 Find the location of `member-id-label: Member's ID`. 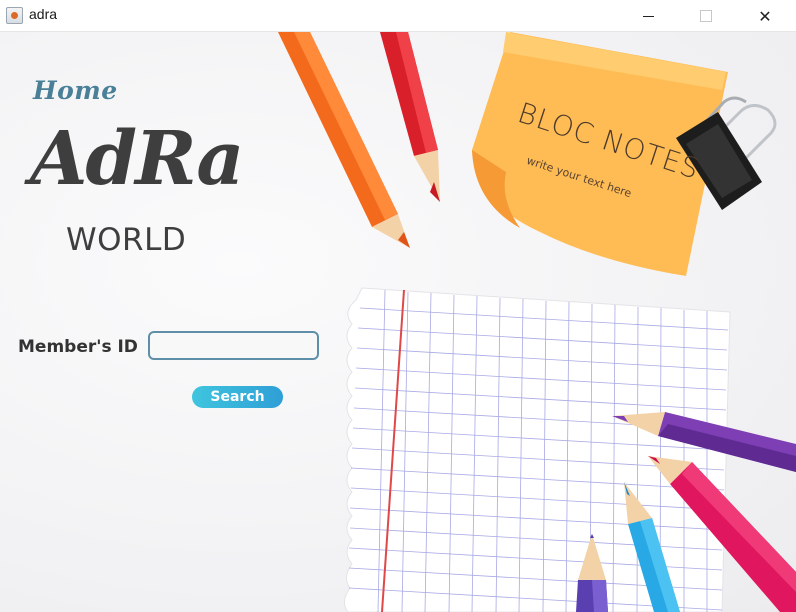

member-id-label: Member's ID is located at coordinates (78, 347).